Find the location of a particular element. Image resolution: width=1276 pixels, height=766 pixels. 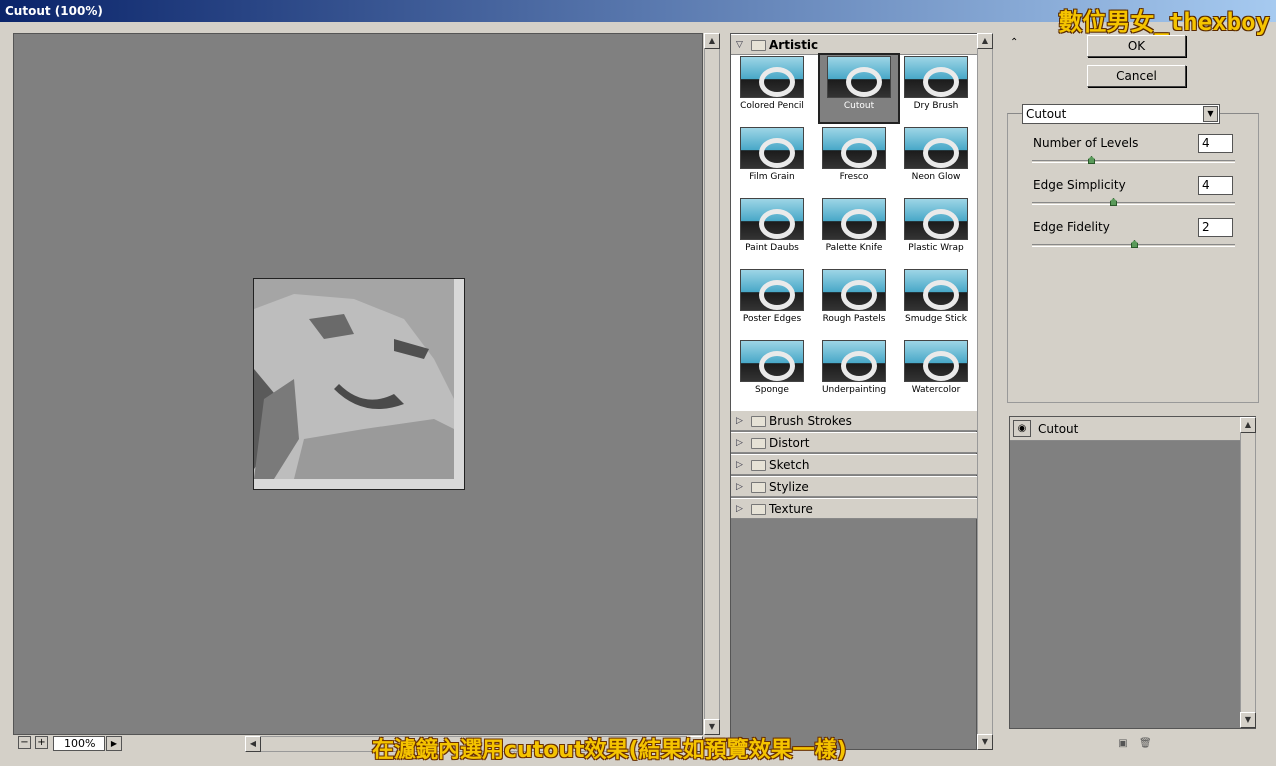

preview-vertical-scrollbar: ▲ ▼ is located at coordinates (712, 384).